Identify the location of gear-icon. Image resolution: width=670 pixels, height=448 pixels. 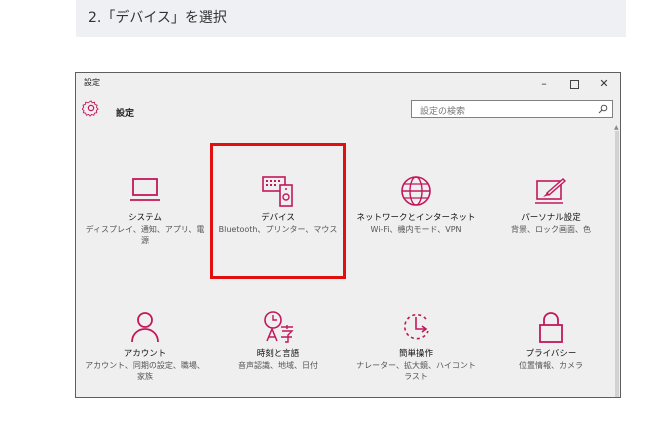
(90, 108).